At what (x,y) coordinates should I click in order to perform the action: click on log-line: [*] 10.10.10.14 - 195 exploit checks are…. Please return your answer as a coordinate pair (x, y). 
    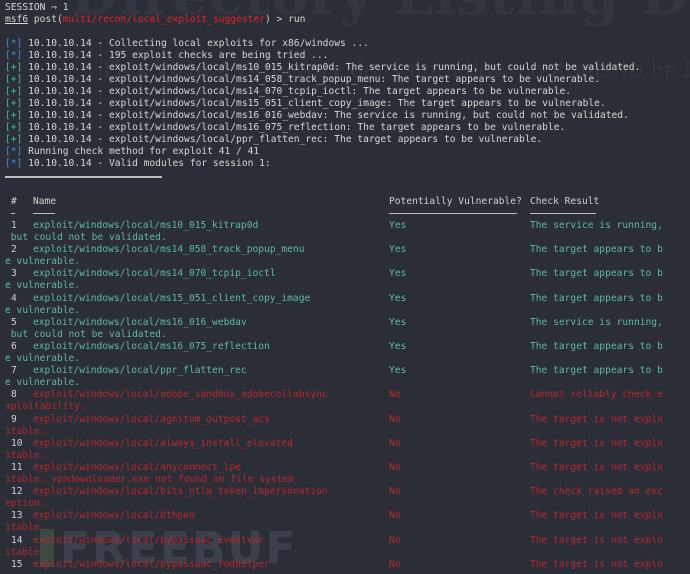
    Looking at the image, I should click on (166, 56).